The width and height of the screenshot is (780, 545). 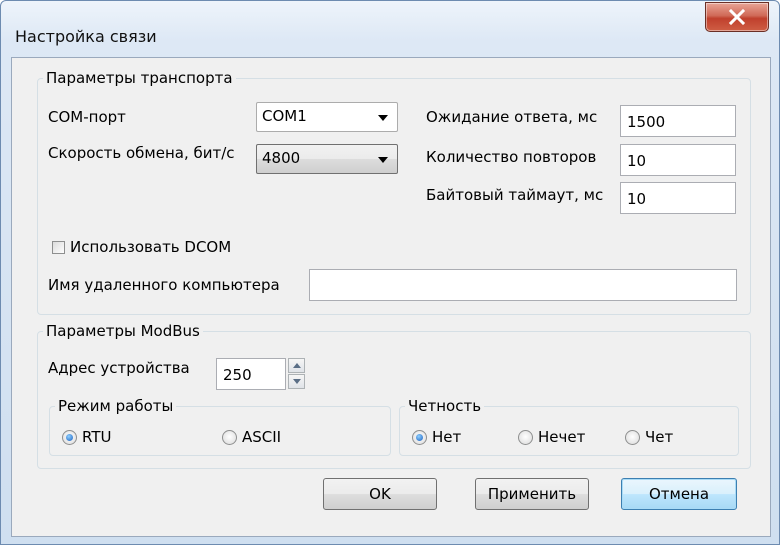 I want to click on mode-rtu-radio, so click(x=69, y=437).